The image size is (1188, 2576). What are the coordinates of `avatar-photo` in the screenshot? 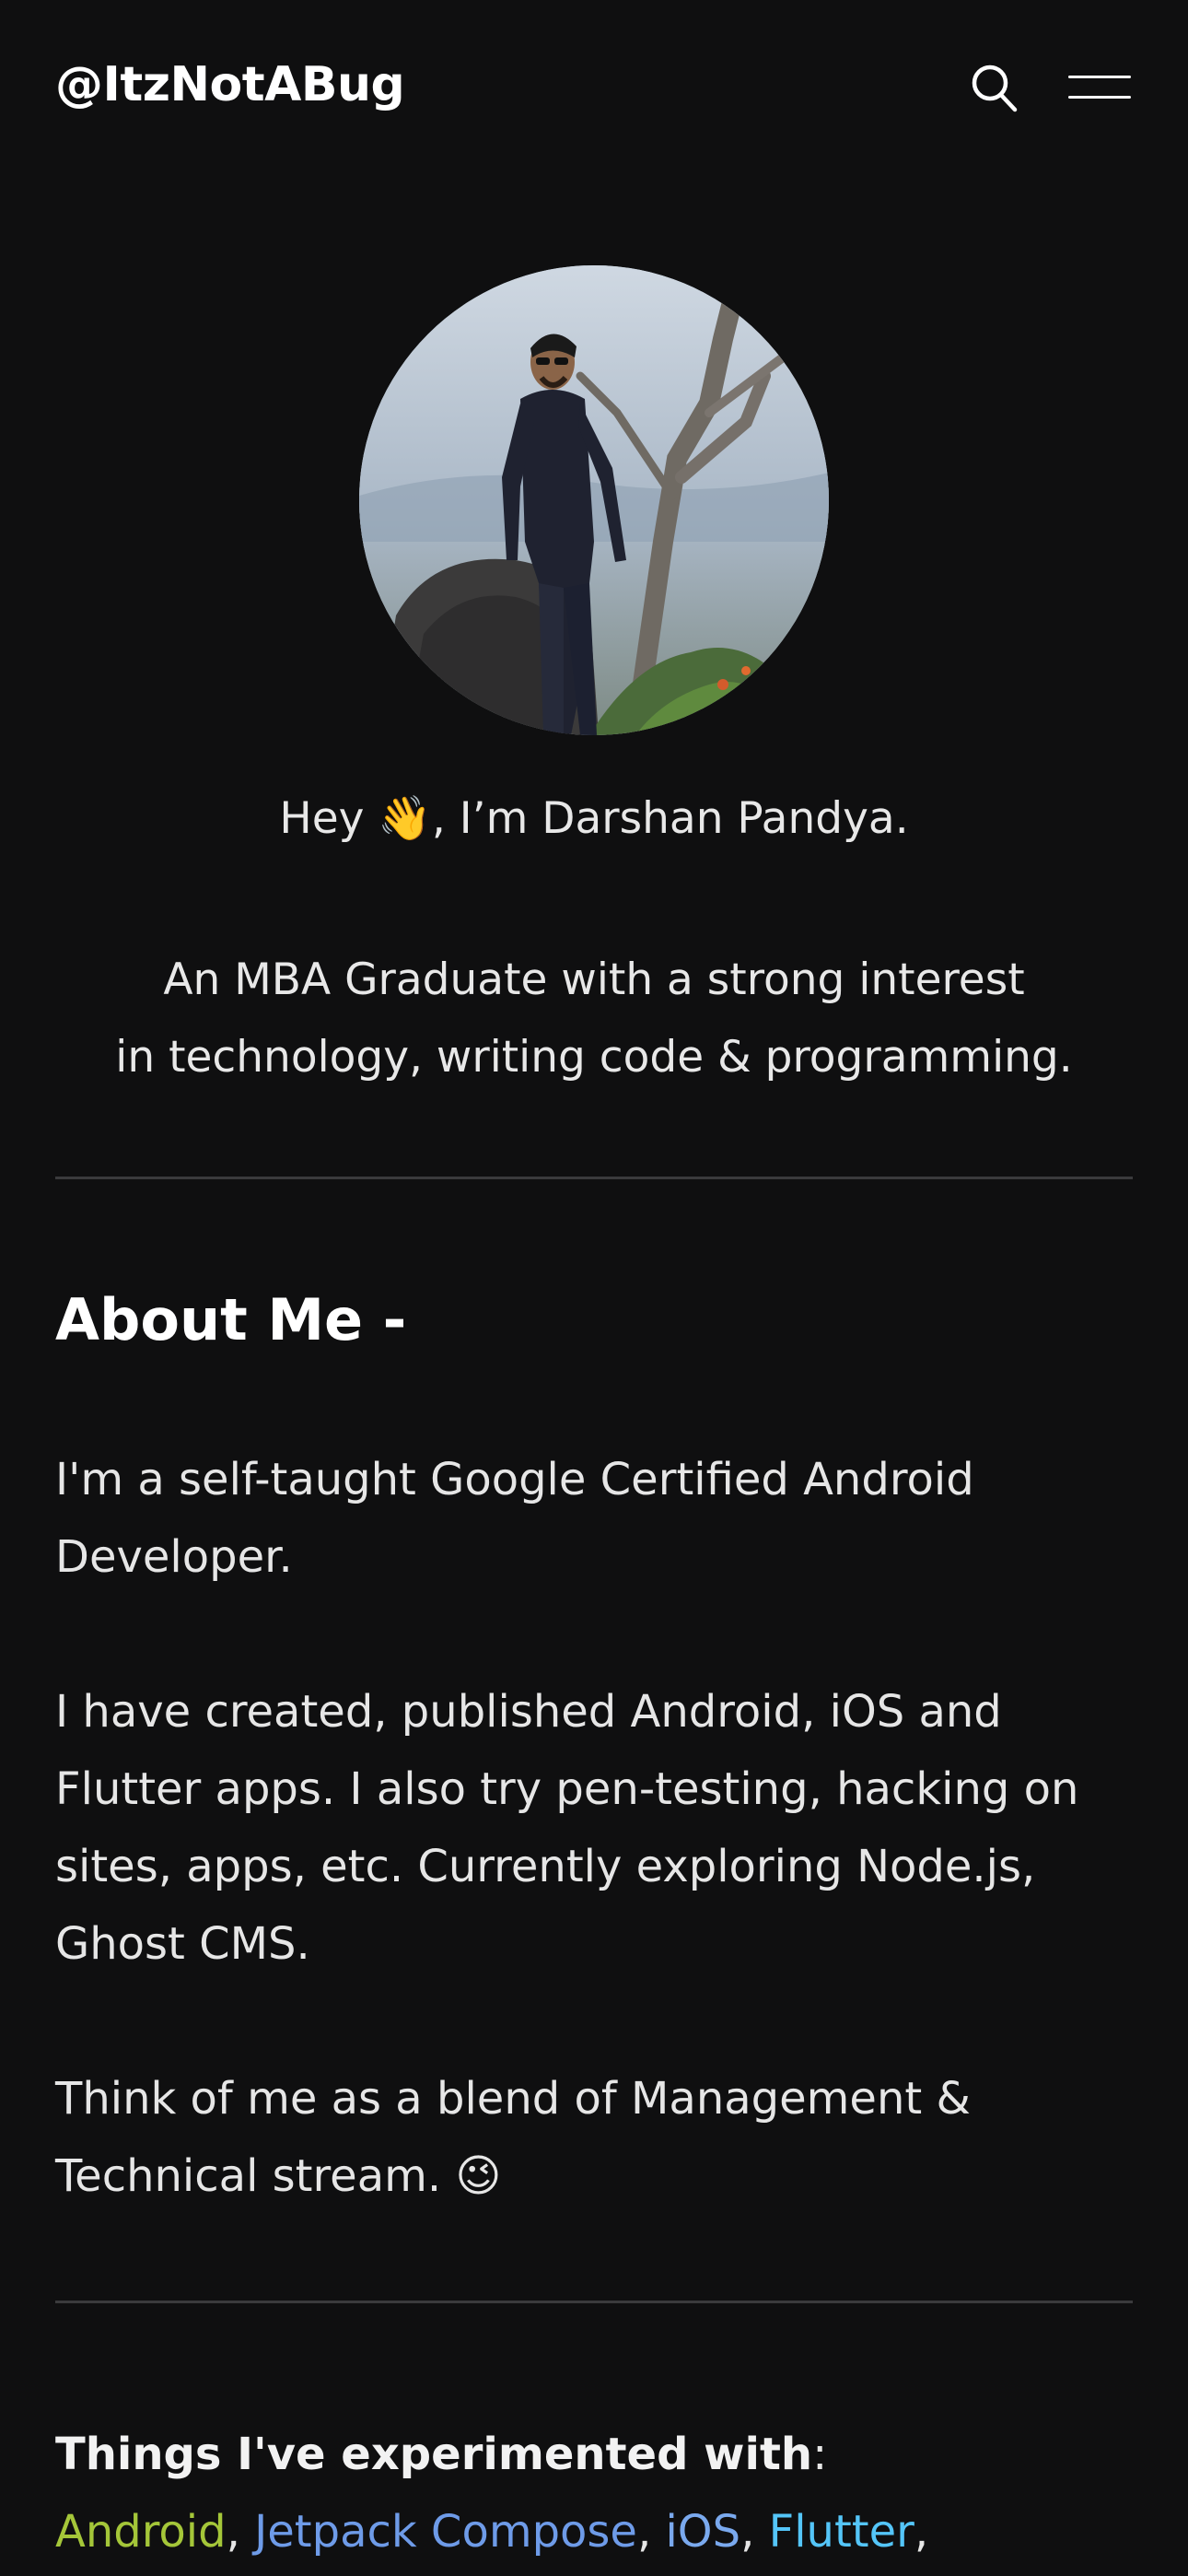 It's located at (594, 500).